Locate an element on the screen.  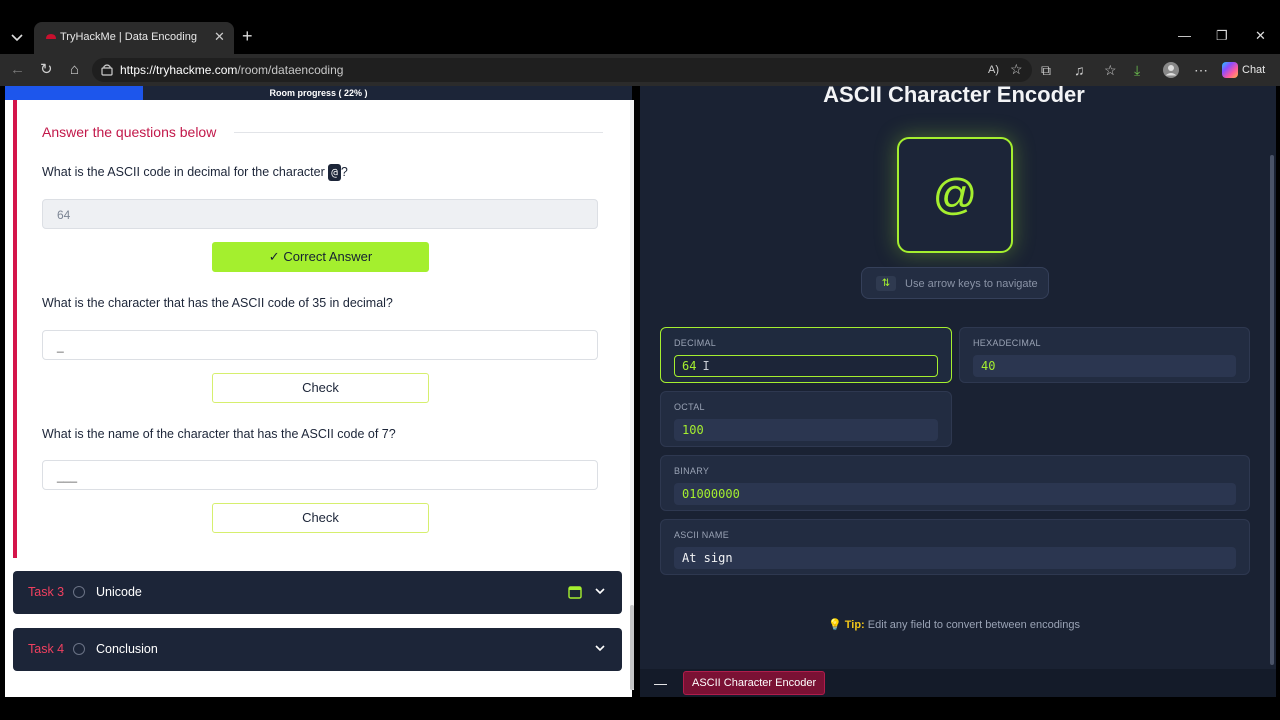
left-scrollbar is located at coordinates (632, 395).